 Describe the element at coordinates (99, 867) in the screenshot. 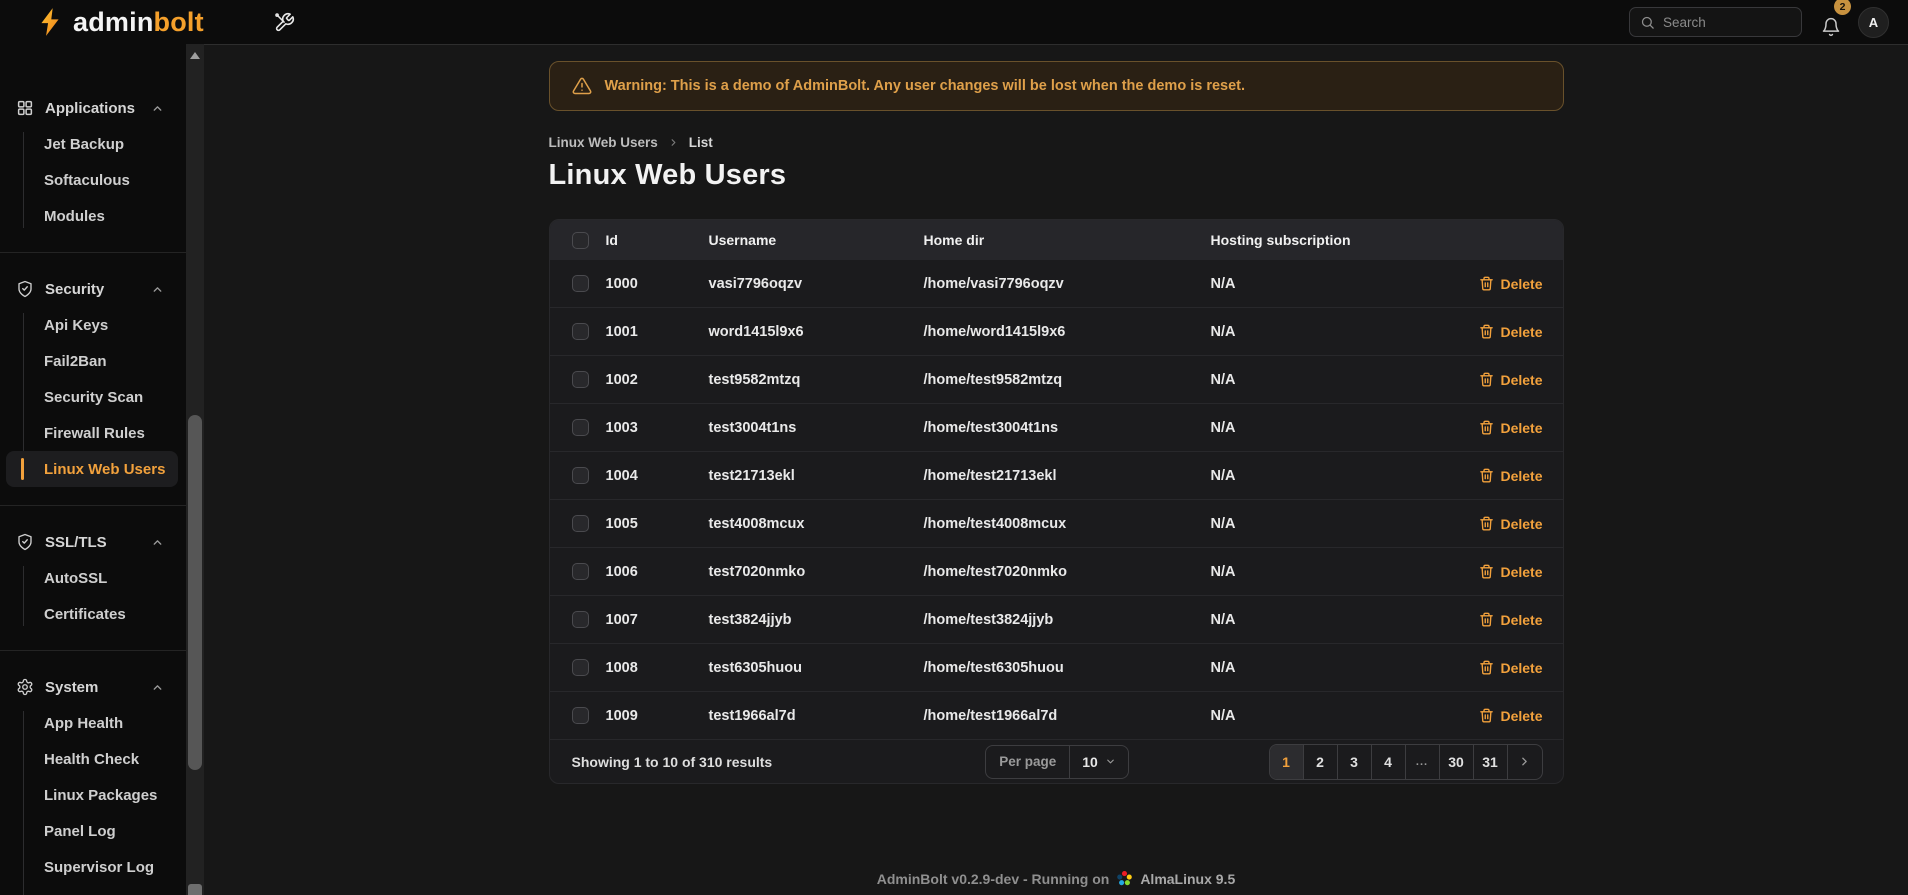

I see `sidebar-item-label: Supervisor Log` at that location.